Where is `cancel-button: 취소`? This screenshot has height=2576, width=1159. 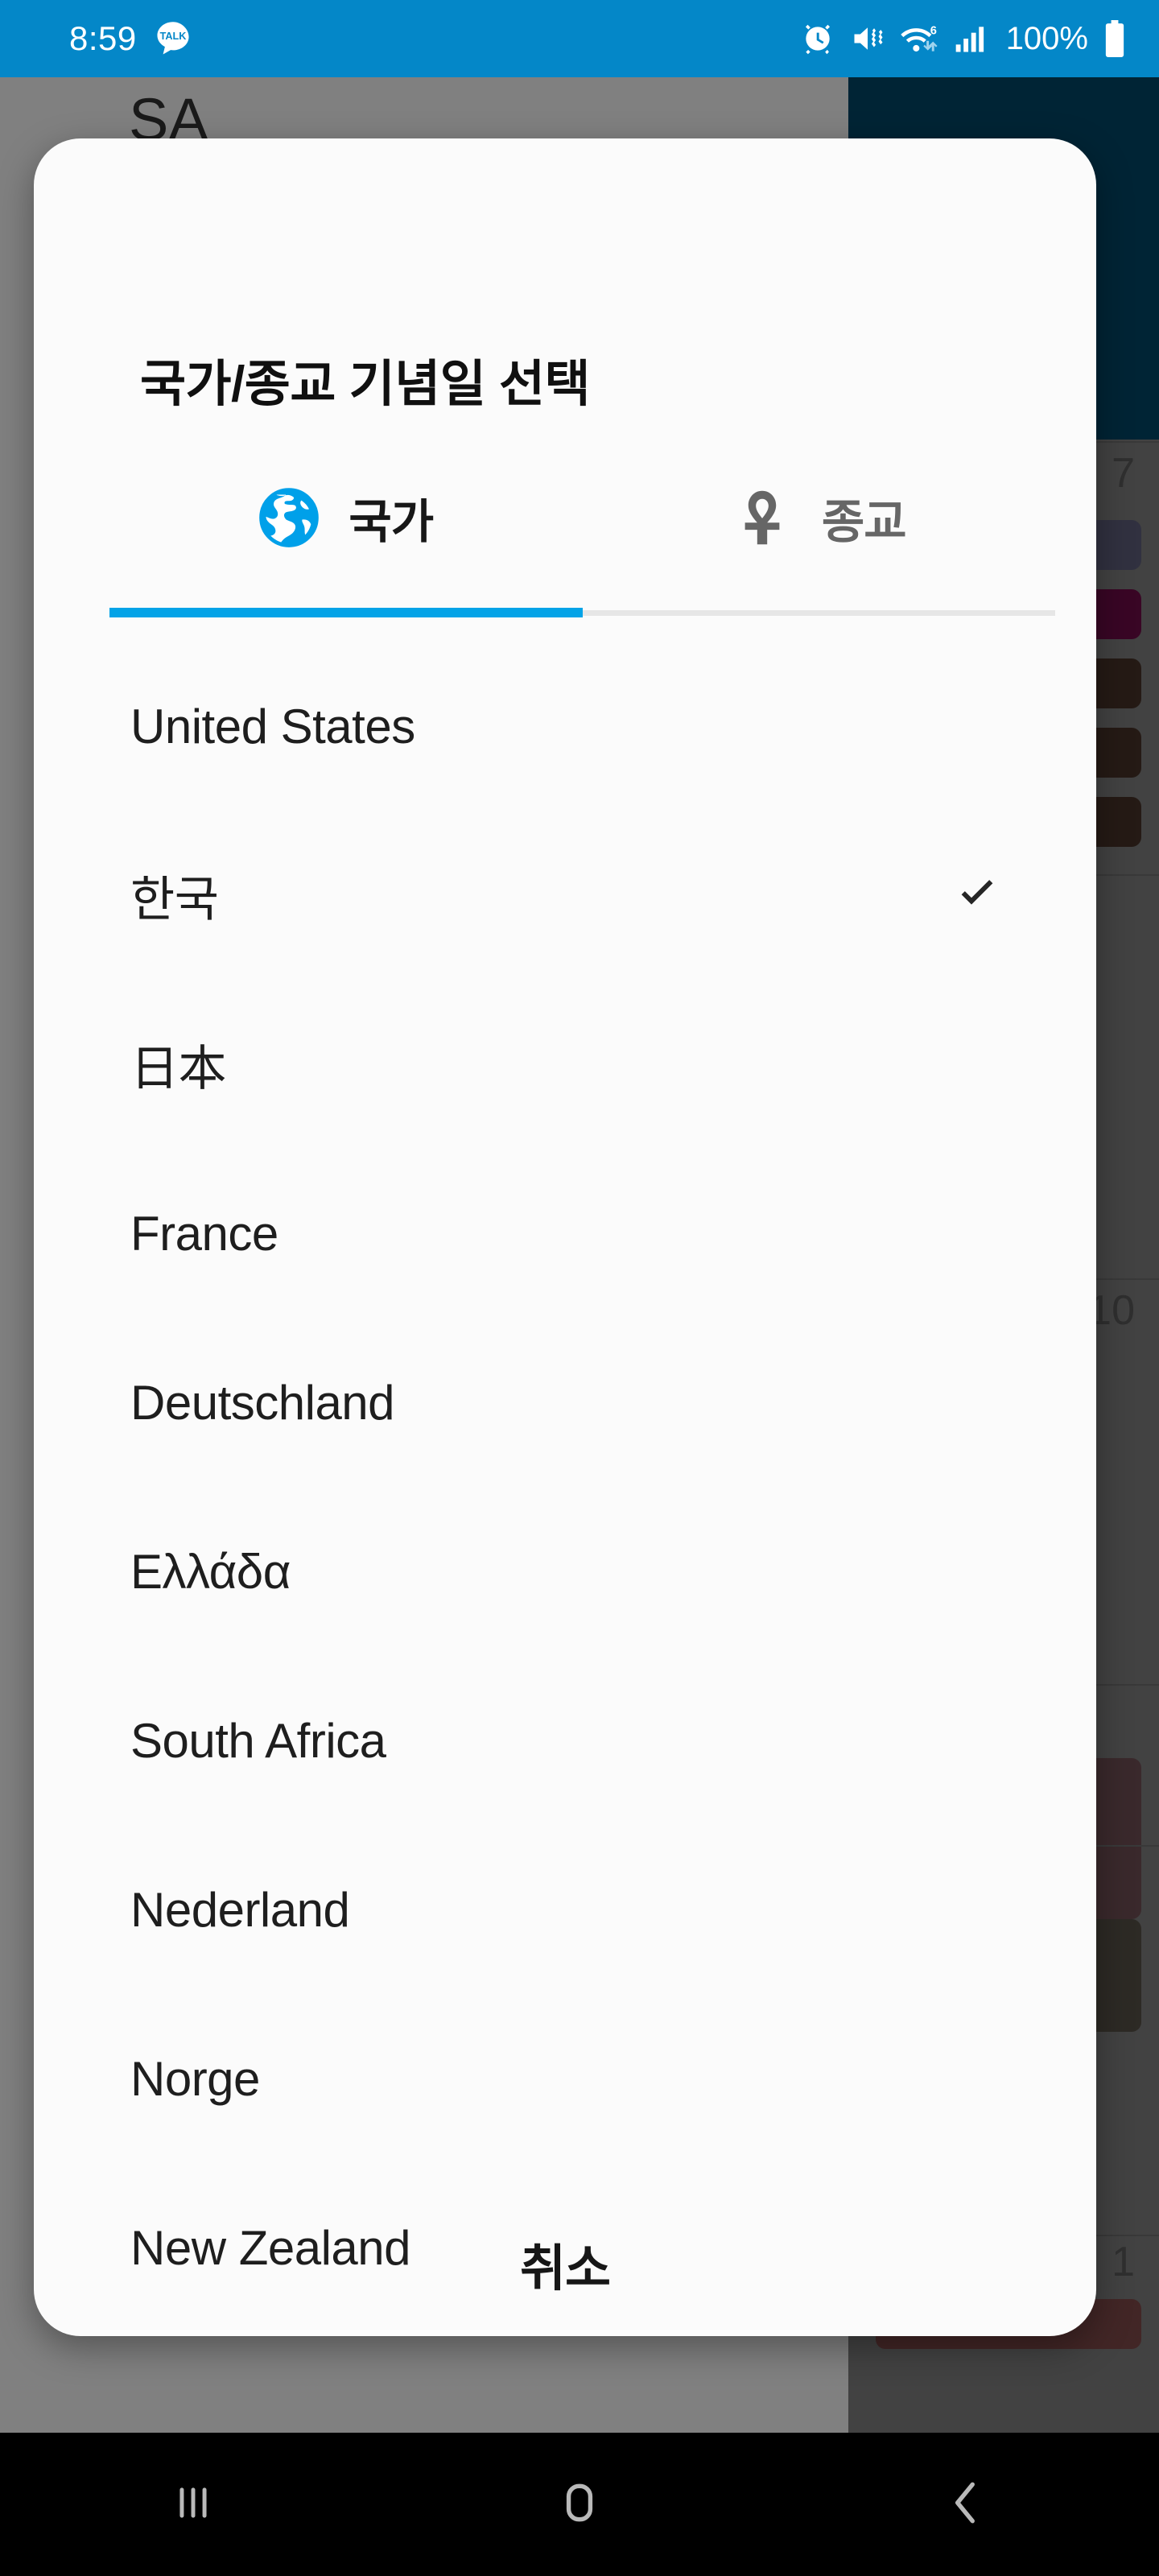
cancel-button: 취소 is located at coordinates (565, 2281).